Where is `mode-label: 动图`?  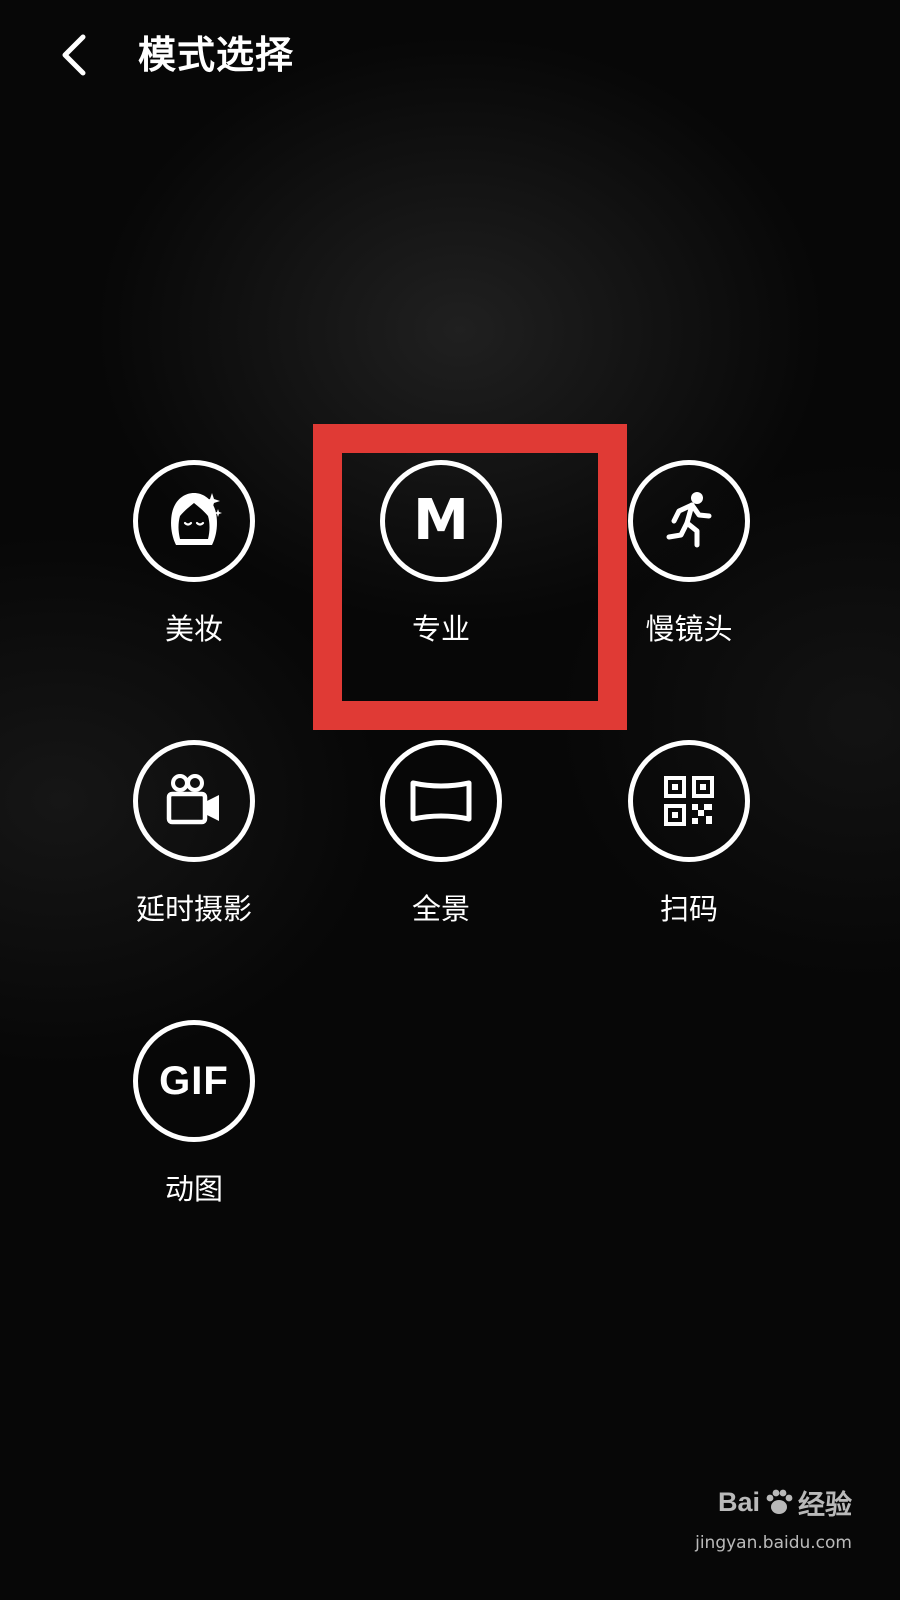 mode-label: 动图 is located at coordinates (193, 1189).